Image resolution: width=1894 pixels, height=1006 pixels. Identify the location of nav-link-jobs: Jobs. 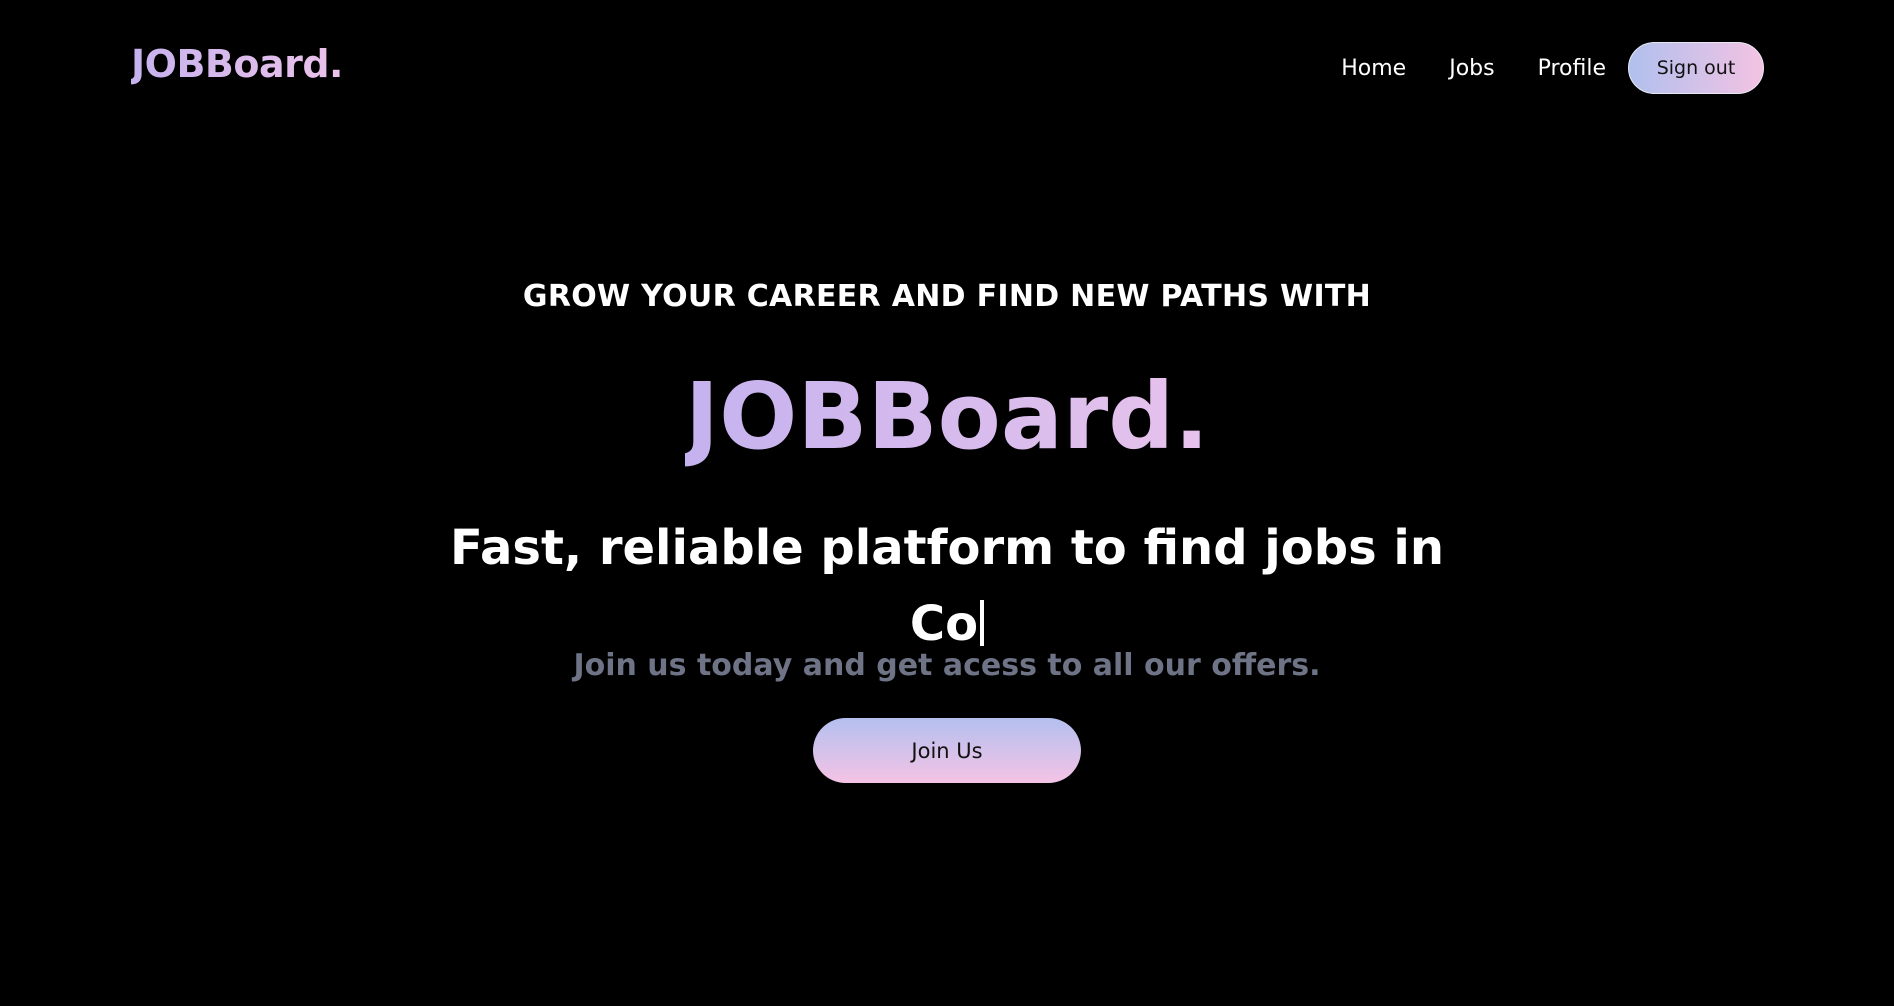
(1471, 68).